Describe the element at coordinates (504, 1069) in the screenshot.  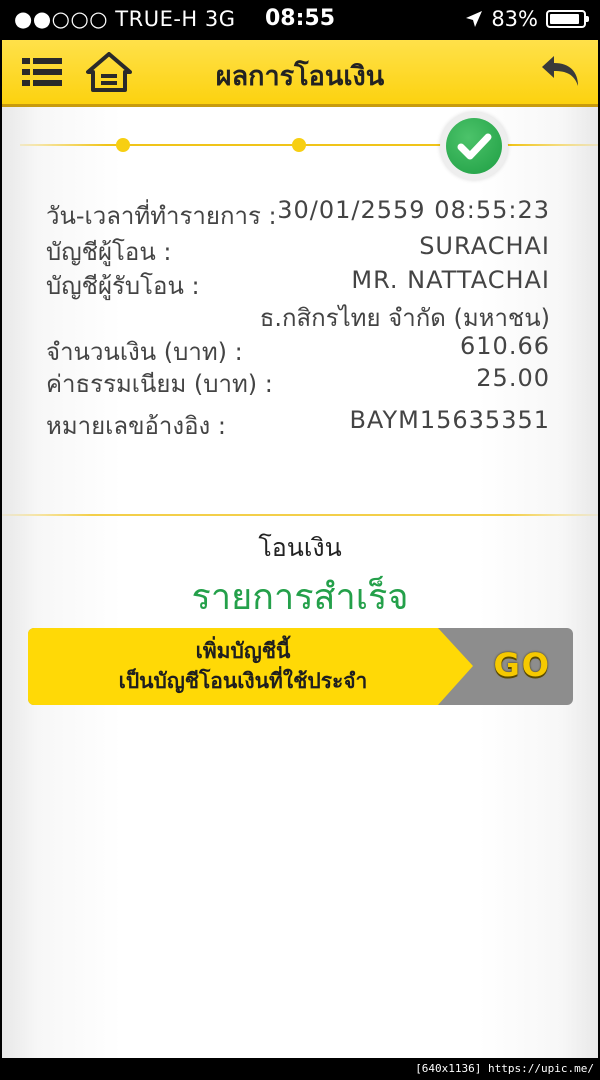
I see `watermark: [640x1136] https://upic.me/` at that location.